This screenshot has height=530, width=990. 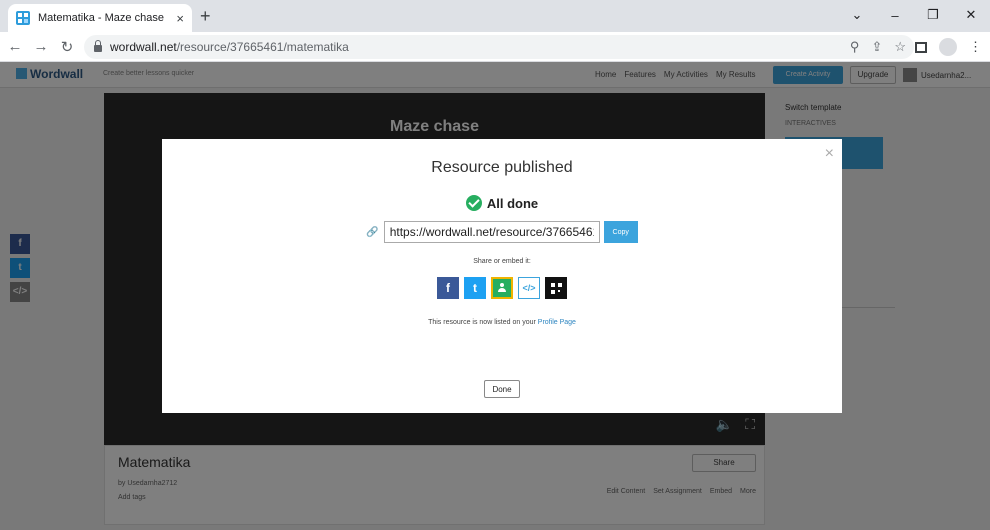 I want to click on classroom-person-glyph, so click(x=502, y=288).